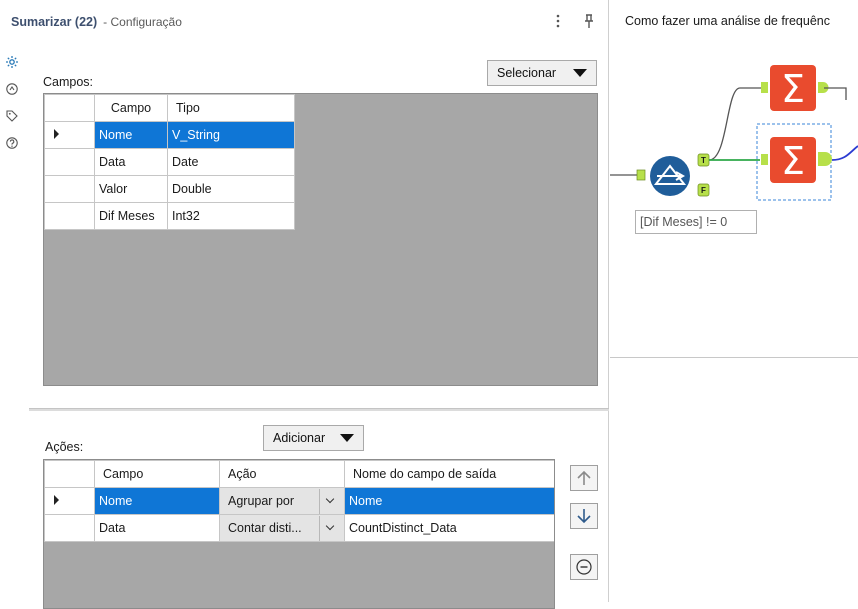 This screenshot has height=609, width=858. I want to click on summarize-tool-selected-icon: Σ, so click(793, 160).